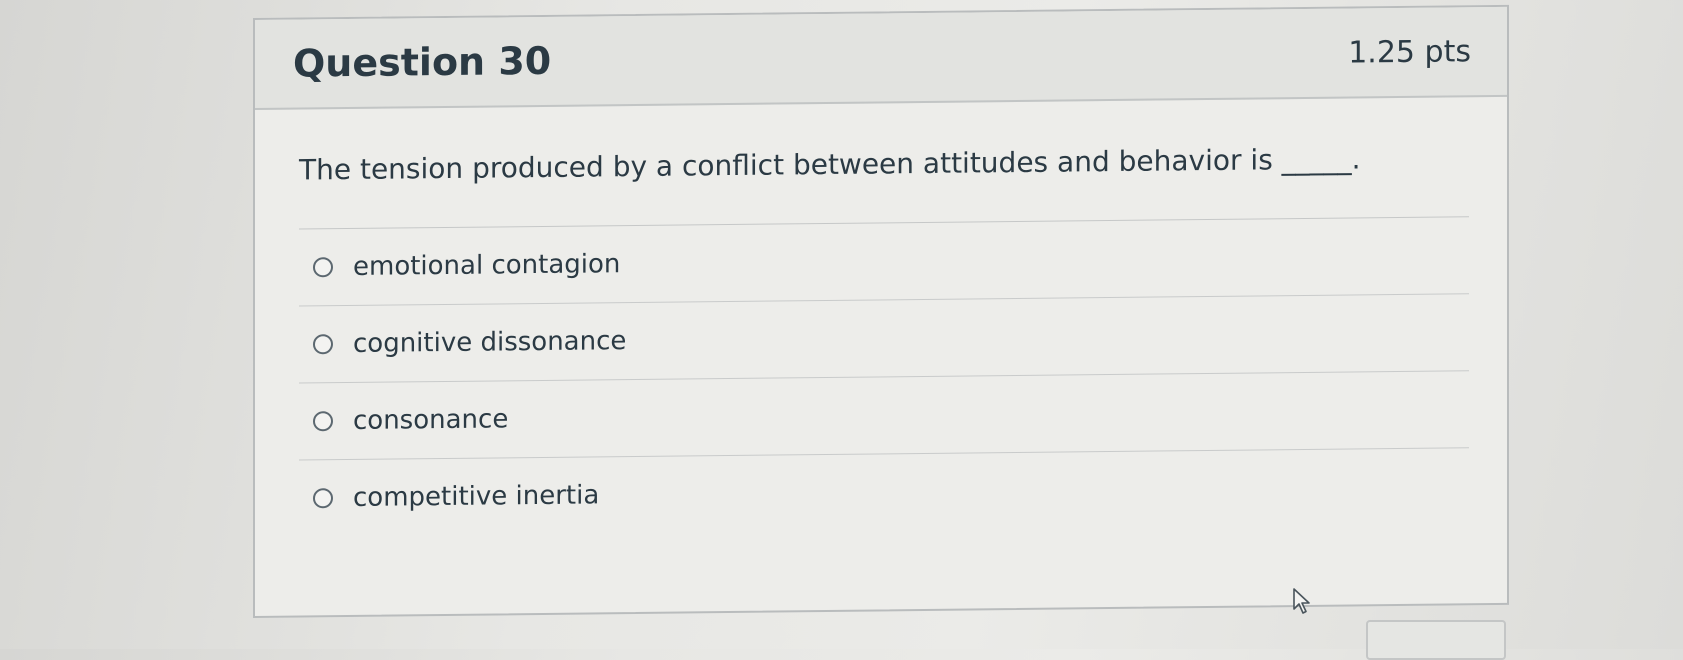  I want to click on next-button-partial, so click(1436, 640).